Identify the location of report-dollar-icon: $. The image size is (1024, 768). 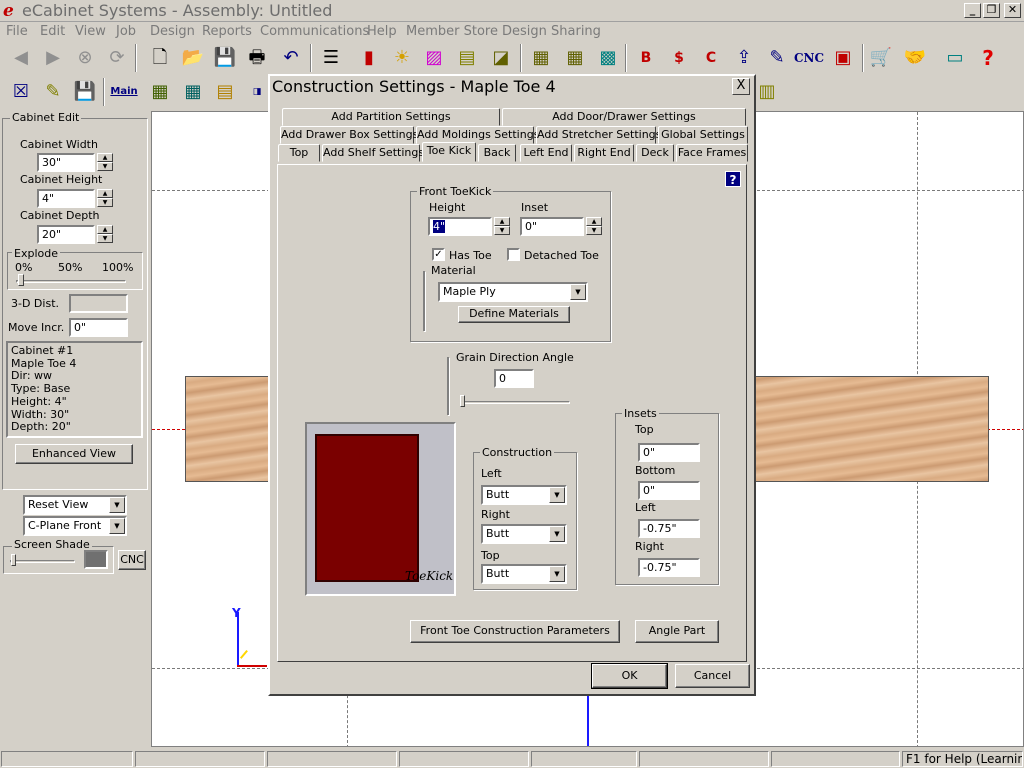
(679, 58).